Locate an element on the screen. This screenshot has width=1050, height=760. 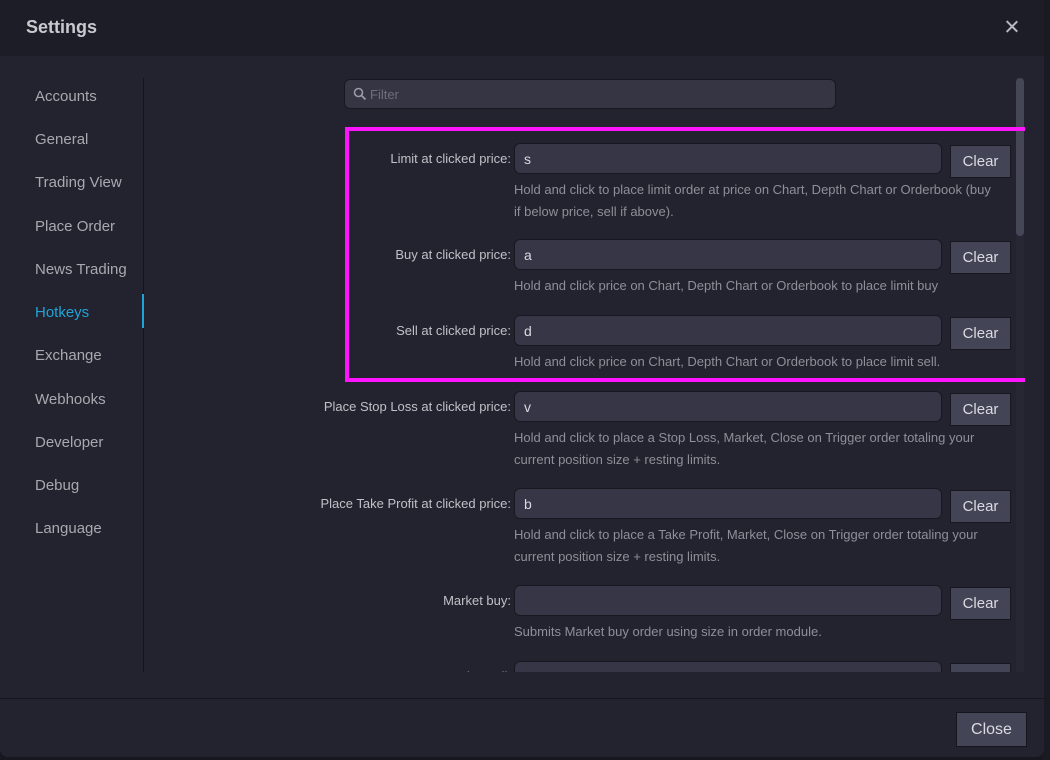
hotkey-input-buy is located at coordinates (728, 254).